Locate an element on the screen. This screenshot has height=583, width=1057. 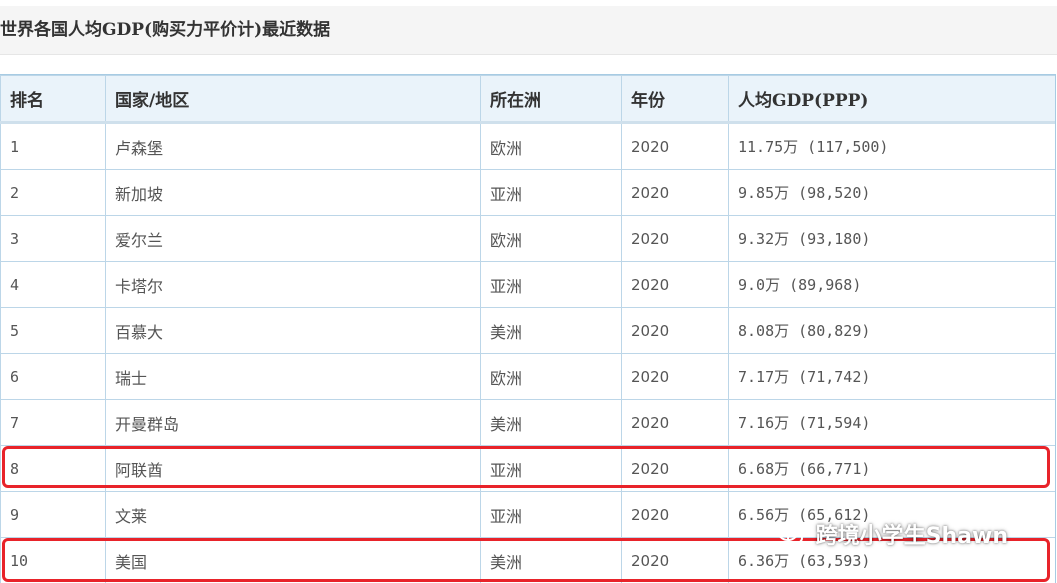
table-header-row: 排名 国家/地区 所在洲 年份 人均GDP(PPP) is located at coordinates (529, 99).